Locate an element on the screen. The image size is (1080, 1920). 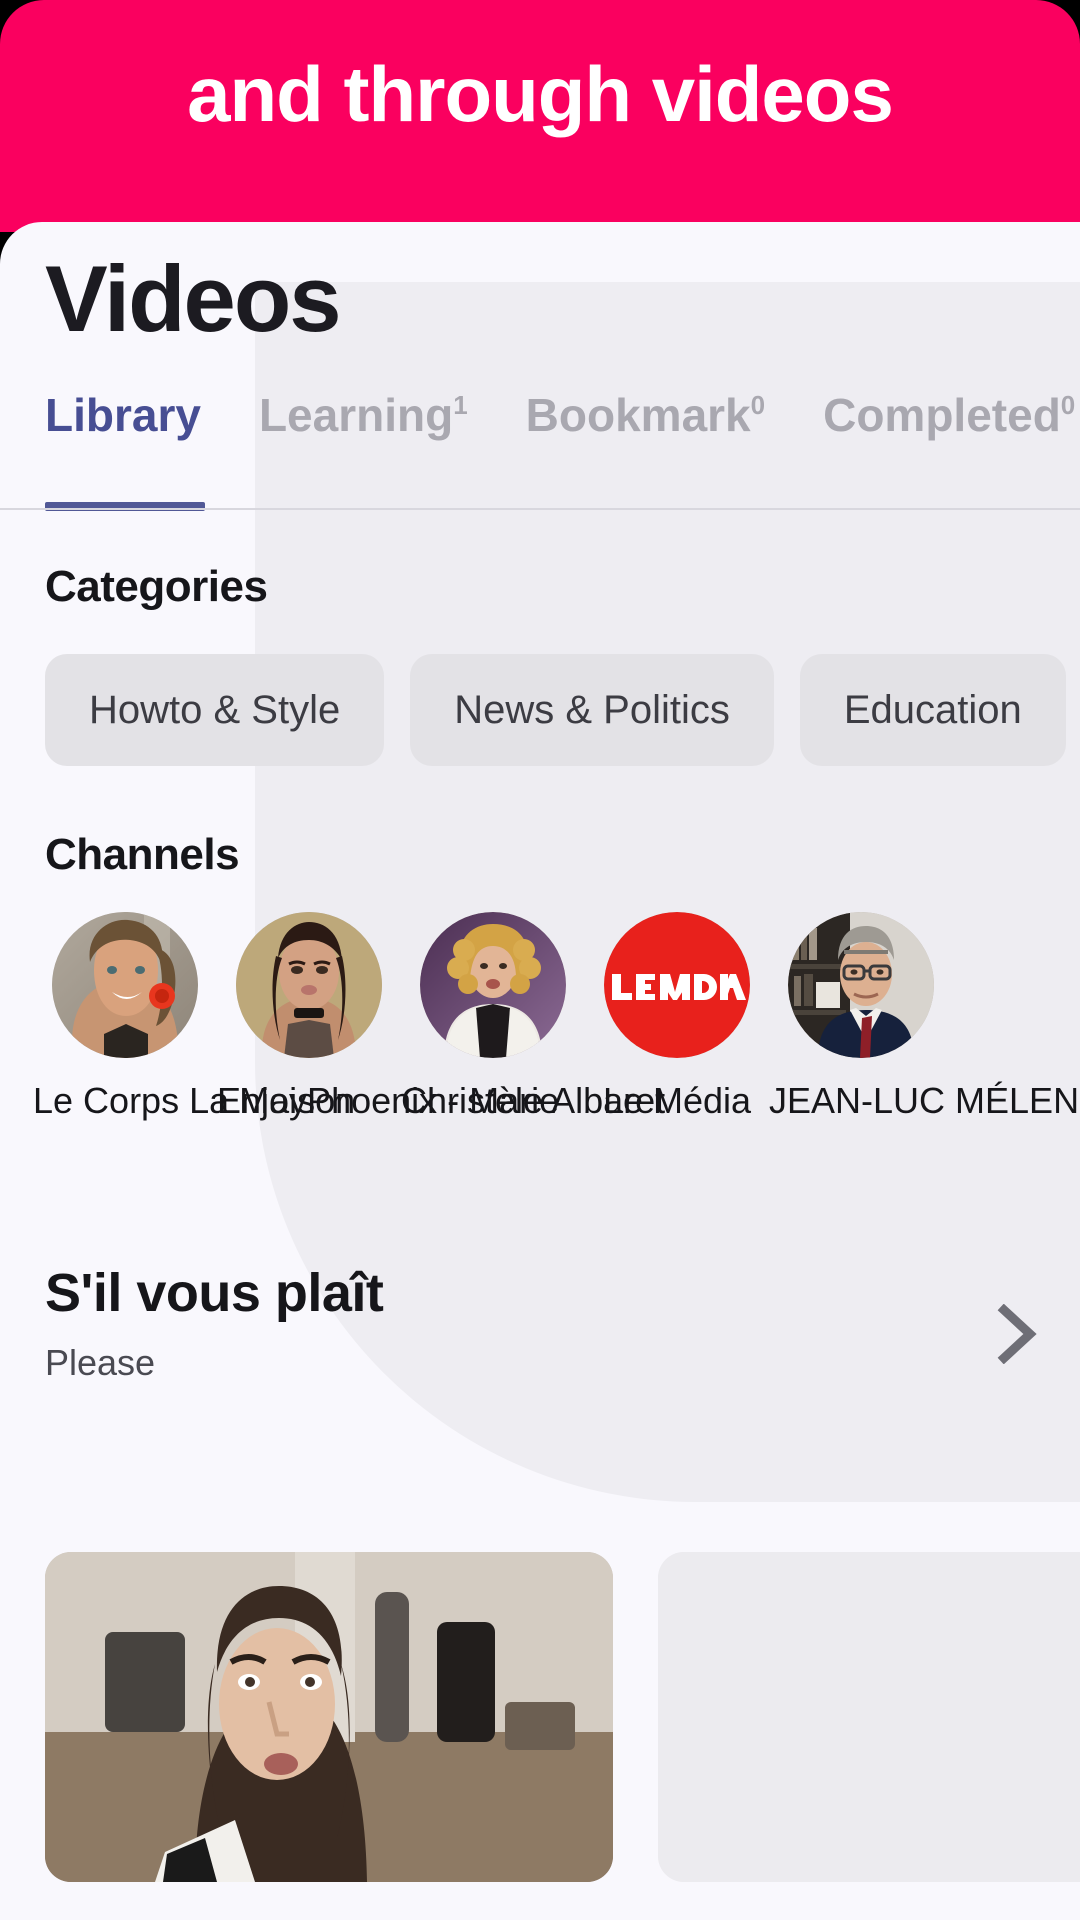
channel-avatar-logo is located at coordinates (677, 985).